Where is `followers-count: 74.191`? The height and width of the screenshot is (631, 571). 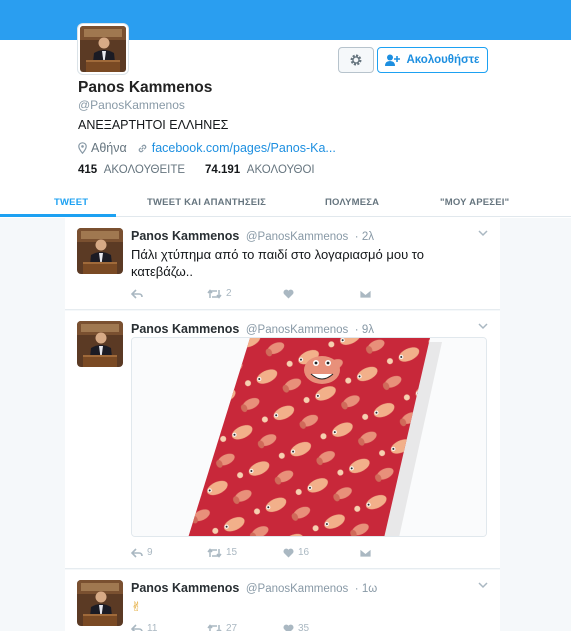
followers-count: 74.191 is located at coordinates (223, 170).